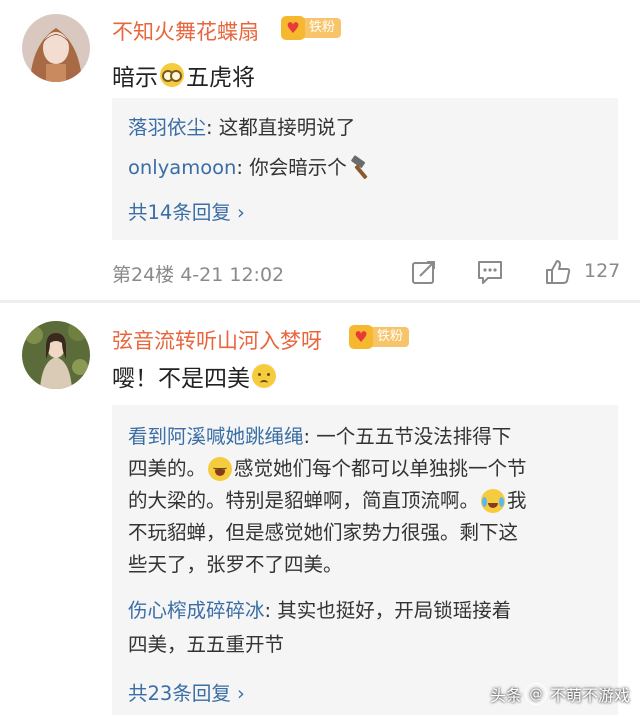  I want to click on reply-author: onlyamoon, so click(182, 168).